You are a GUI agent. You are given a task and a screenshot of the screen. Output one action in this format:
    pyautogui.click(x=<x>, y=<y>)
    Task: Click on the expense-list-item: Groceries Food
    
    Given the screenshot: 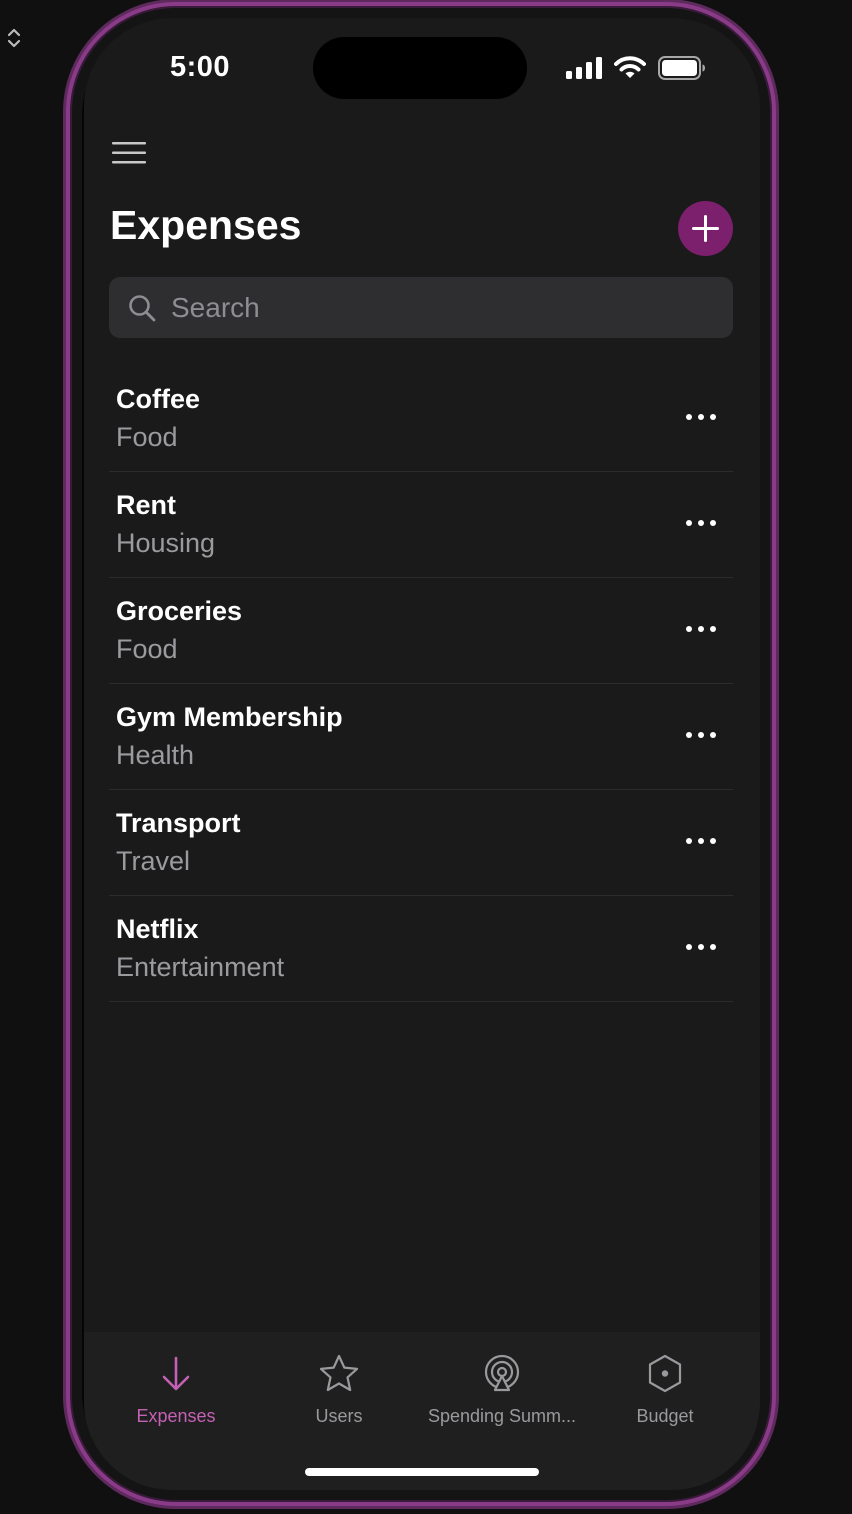 What is the action you would take?
    pyautogui.click(x=421, y=631)
    